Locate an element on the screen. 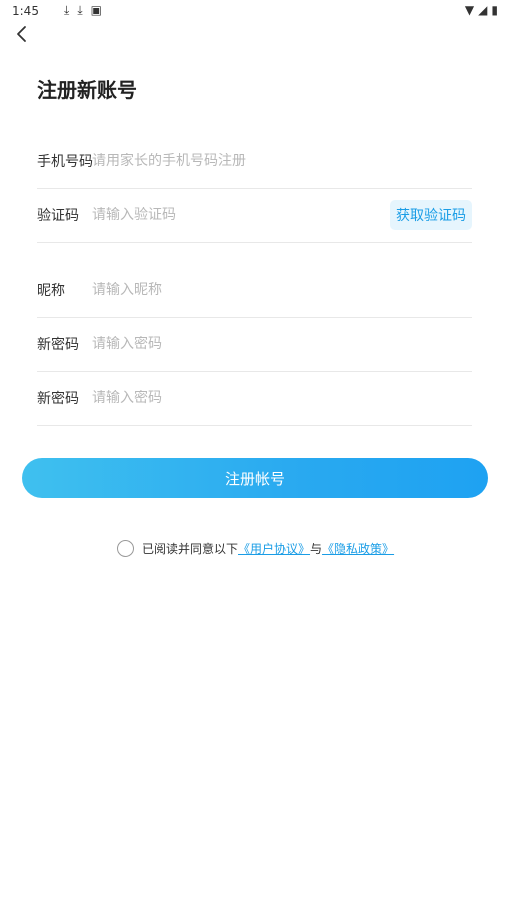  confirm-password-row: 新密码 is located at coordinates (254, 398).